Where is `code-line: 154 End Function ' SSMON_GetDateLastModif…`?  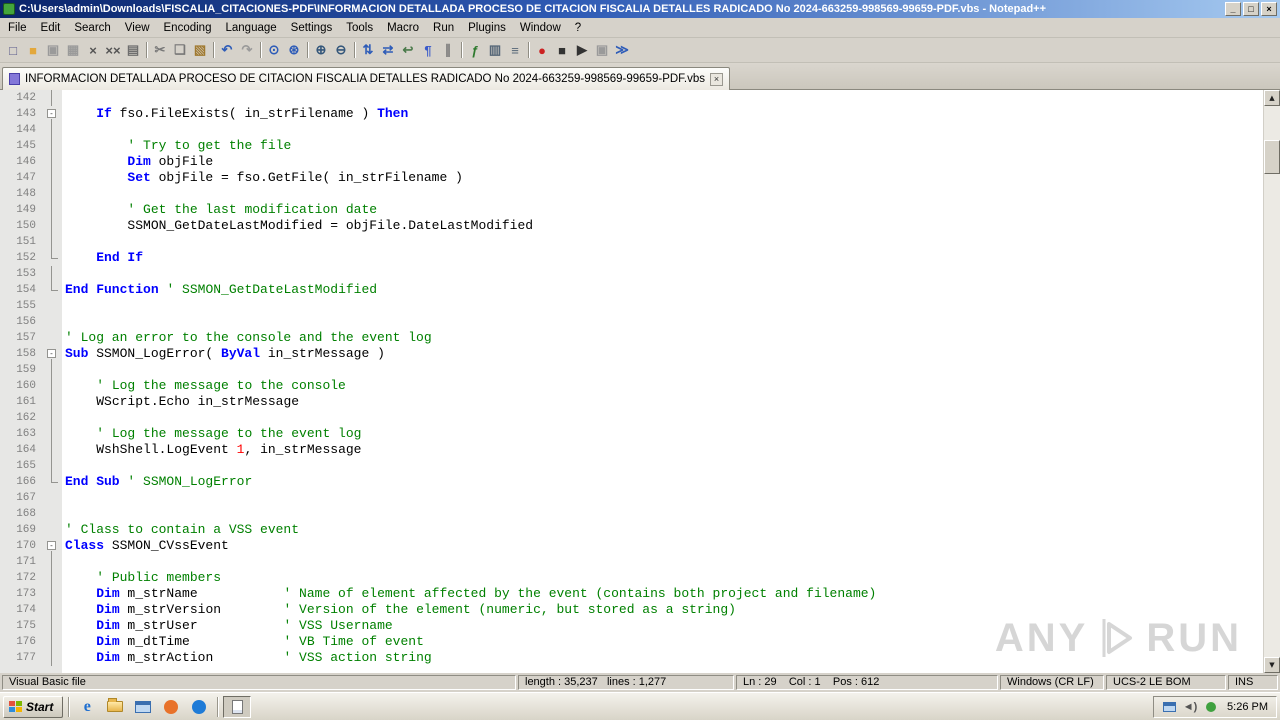
code-line: 154 End Function ' SSMON_GetDateLastModif… is located at coordinates (631, 290).